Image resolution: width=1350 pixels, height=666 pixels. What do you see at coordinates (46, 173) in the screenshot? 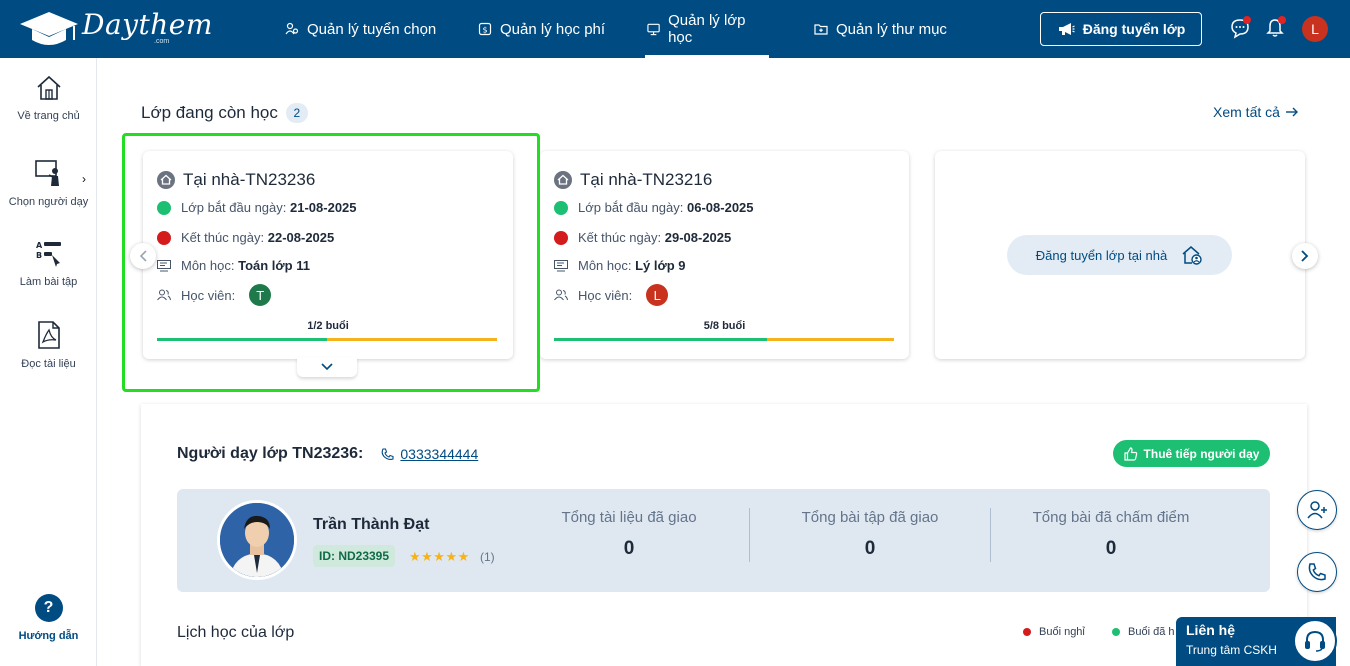
I see `teacher-board-icon` at bounding box center [46, 173].